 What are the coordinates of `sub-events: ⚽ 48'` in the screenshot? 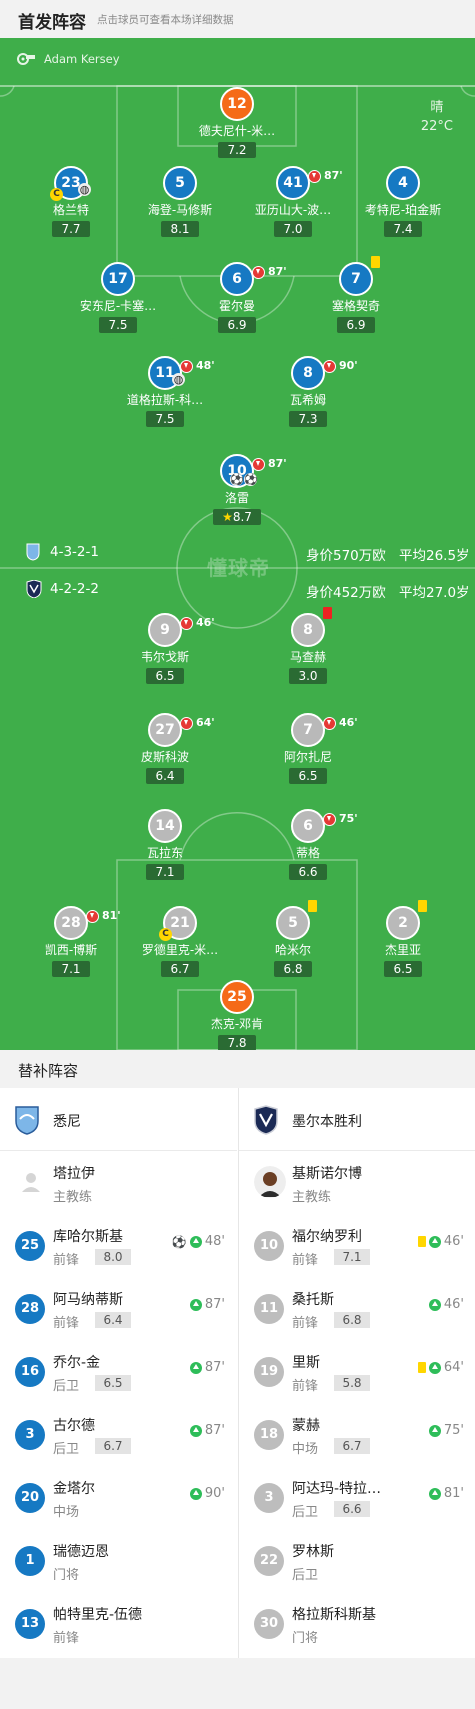 It's located at (198, 1241).